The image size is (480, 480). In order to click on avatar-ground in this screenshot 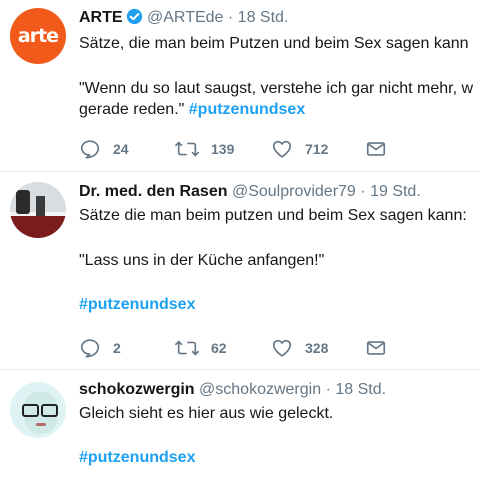, I will do `click(38, 227)`.